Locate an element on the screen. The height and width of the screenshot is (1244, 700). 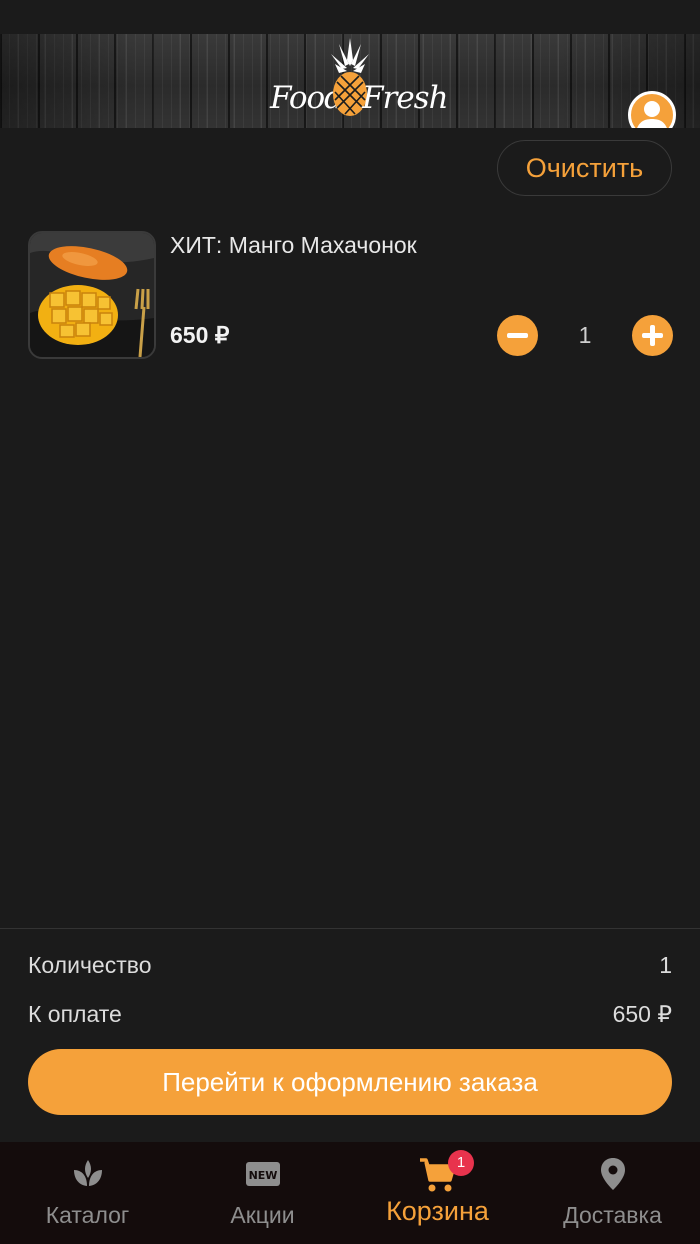
tab-catalog: Каталог is located at coordinates (87, 1193).